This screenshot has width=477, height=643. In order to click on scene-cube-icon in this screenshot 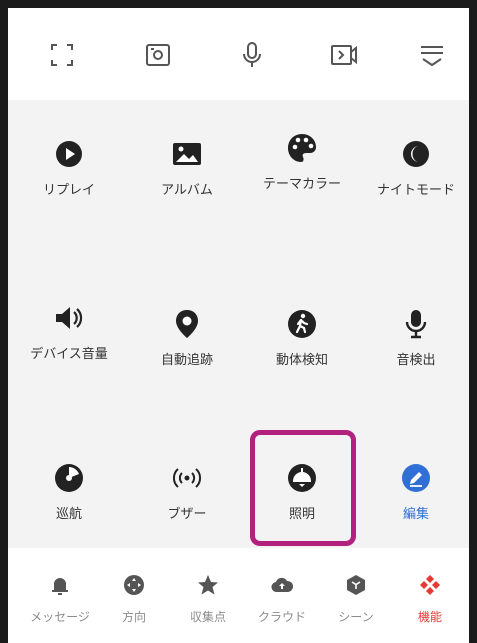, I will do `click(356, 585)`.